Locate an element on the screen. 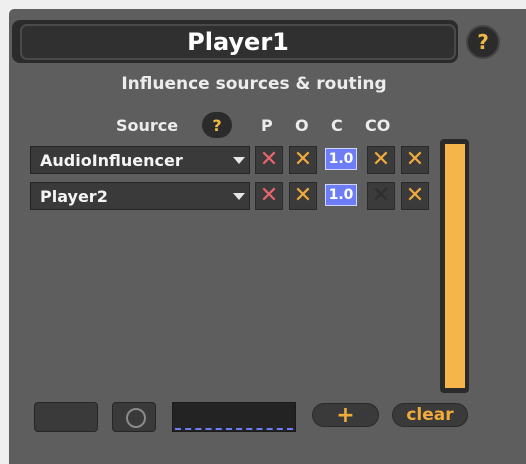  column-header-o: O is located at coordinates (302, 125).